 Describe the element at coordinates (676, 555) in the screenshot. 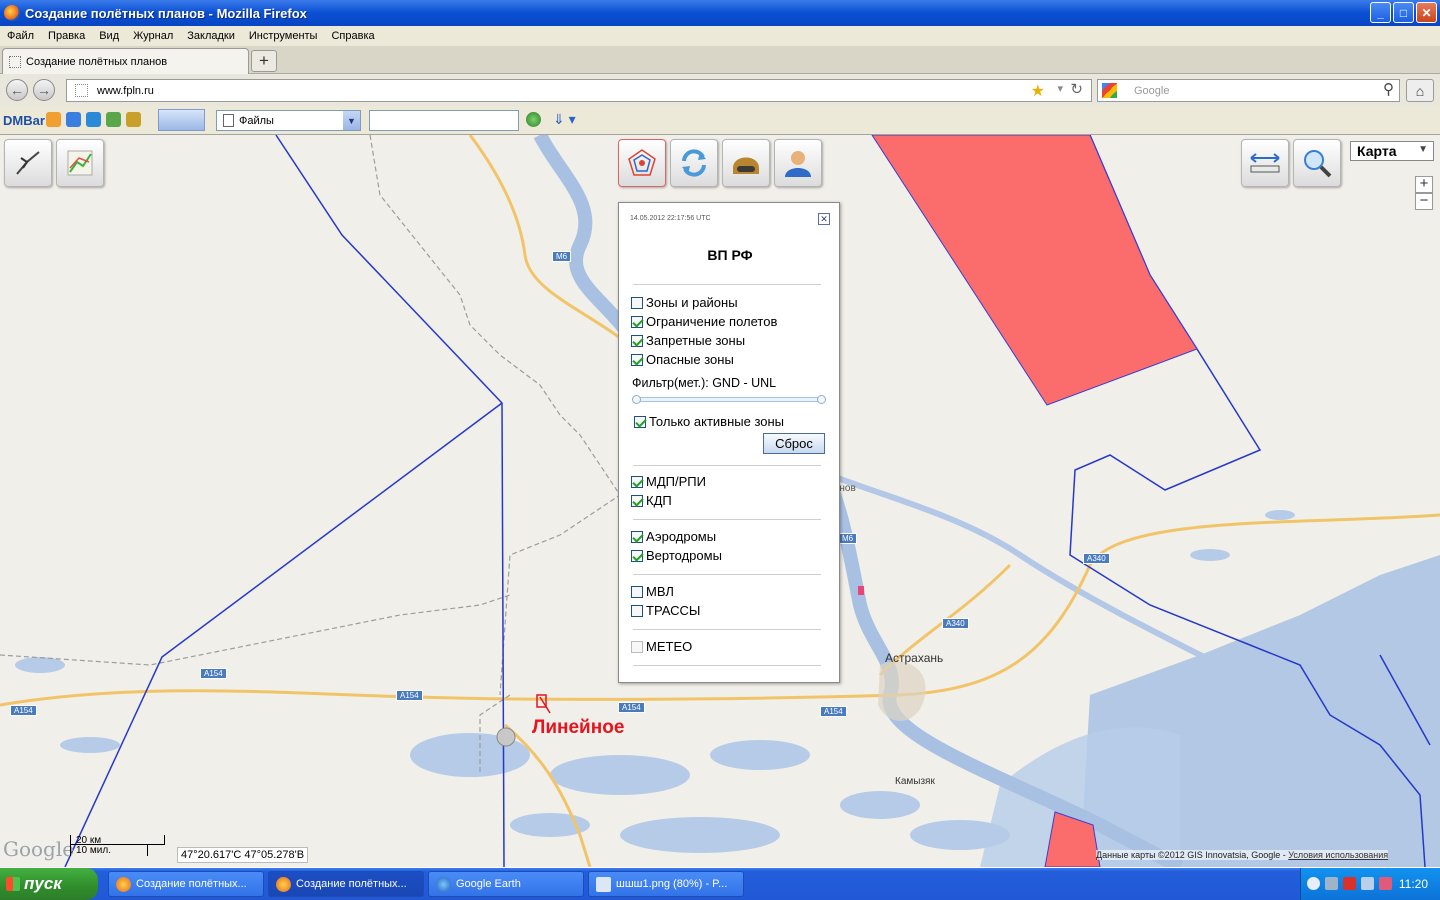

I see `checkbox-heliports: Вертодромы` at that location.